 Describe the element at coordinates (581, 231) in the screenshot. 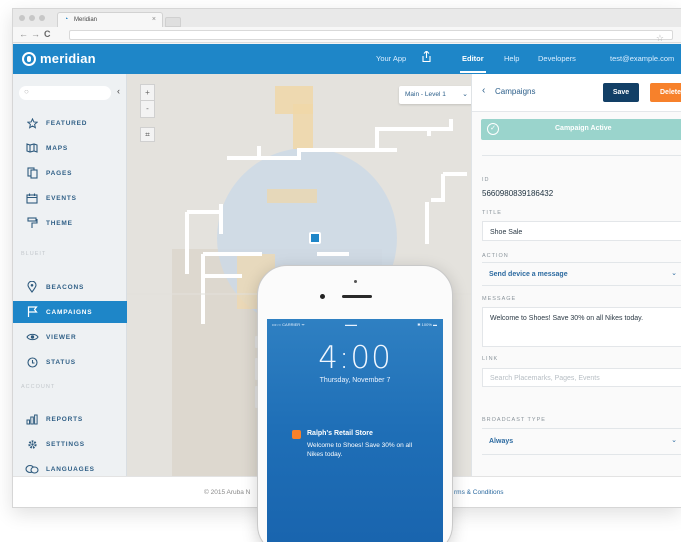

I see `title-field: Shoe Sale` at that location.